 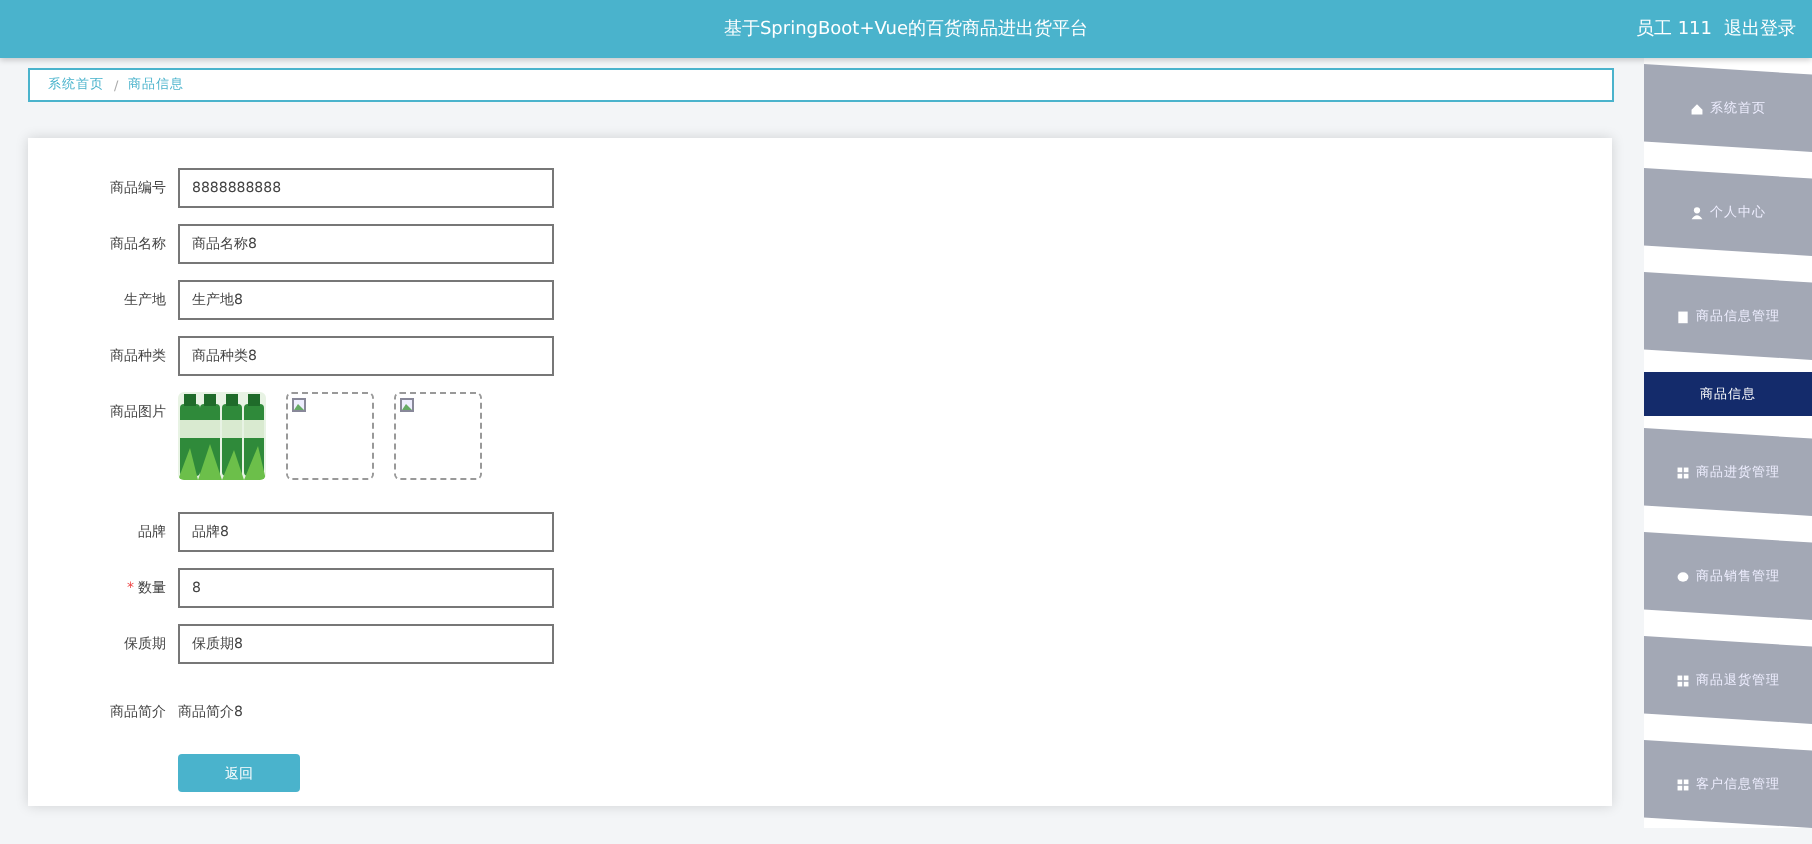 What do you see at coordinates (1683, 316) in the screenshot?
I see `document-icon` at bounding box center [1683, 316].